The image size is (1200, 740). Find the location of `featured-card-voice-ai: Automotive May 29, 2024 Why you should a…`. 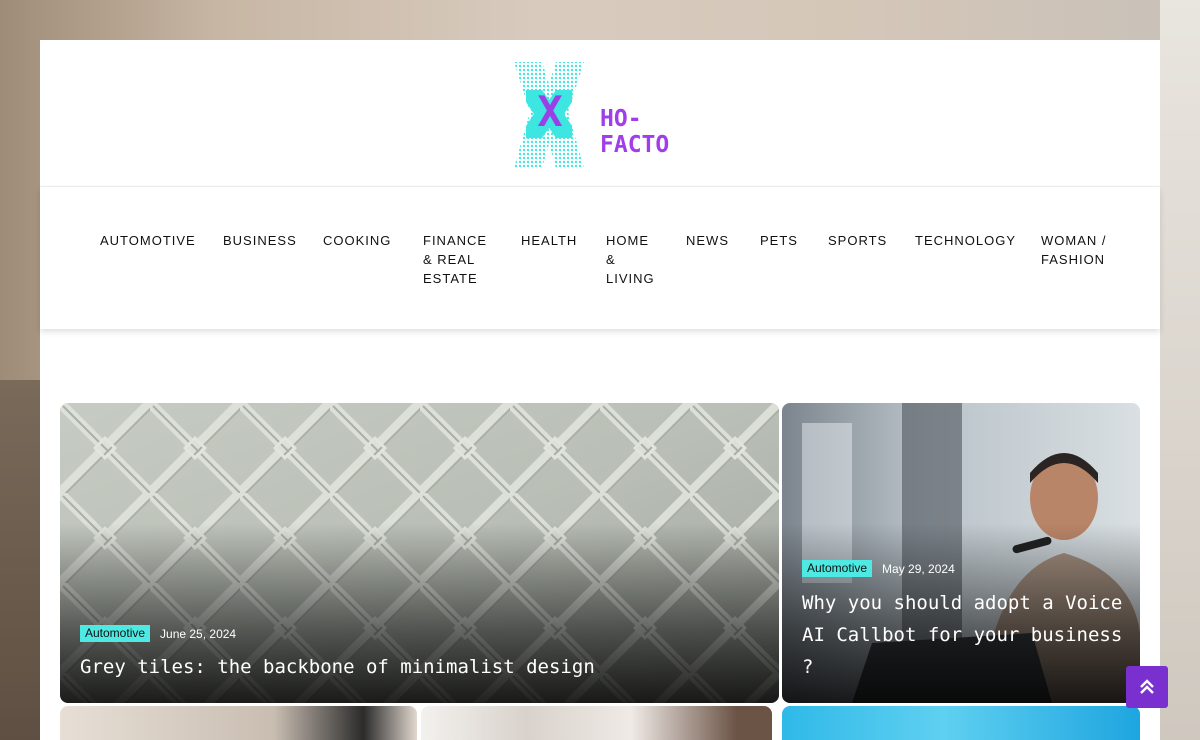

featured-card-voice-ai: Automotive May 29, 2024 Why you should a… is located at coordinates (961, 553).